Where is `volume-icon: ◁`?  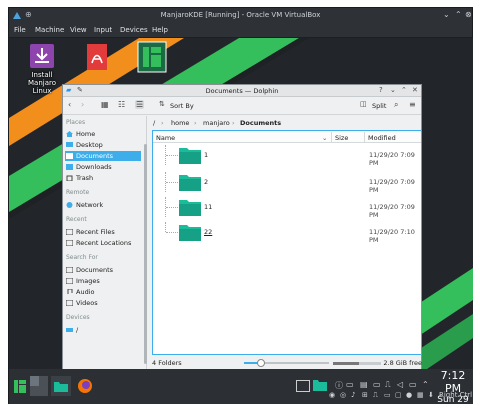 volume-icon: ◁ is located at coordinates (400, 384).